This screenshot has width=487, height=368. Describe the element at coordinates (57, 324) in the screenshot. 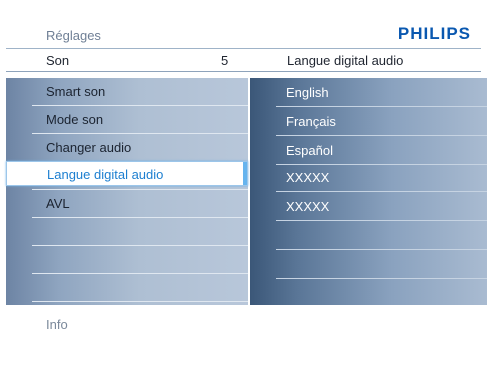

I see `info-text: Info` at that location.